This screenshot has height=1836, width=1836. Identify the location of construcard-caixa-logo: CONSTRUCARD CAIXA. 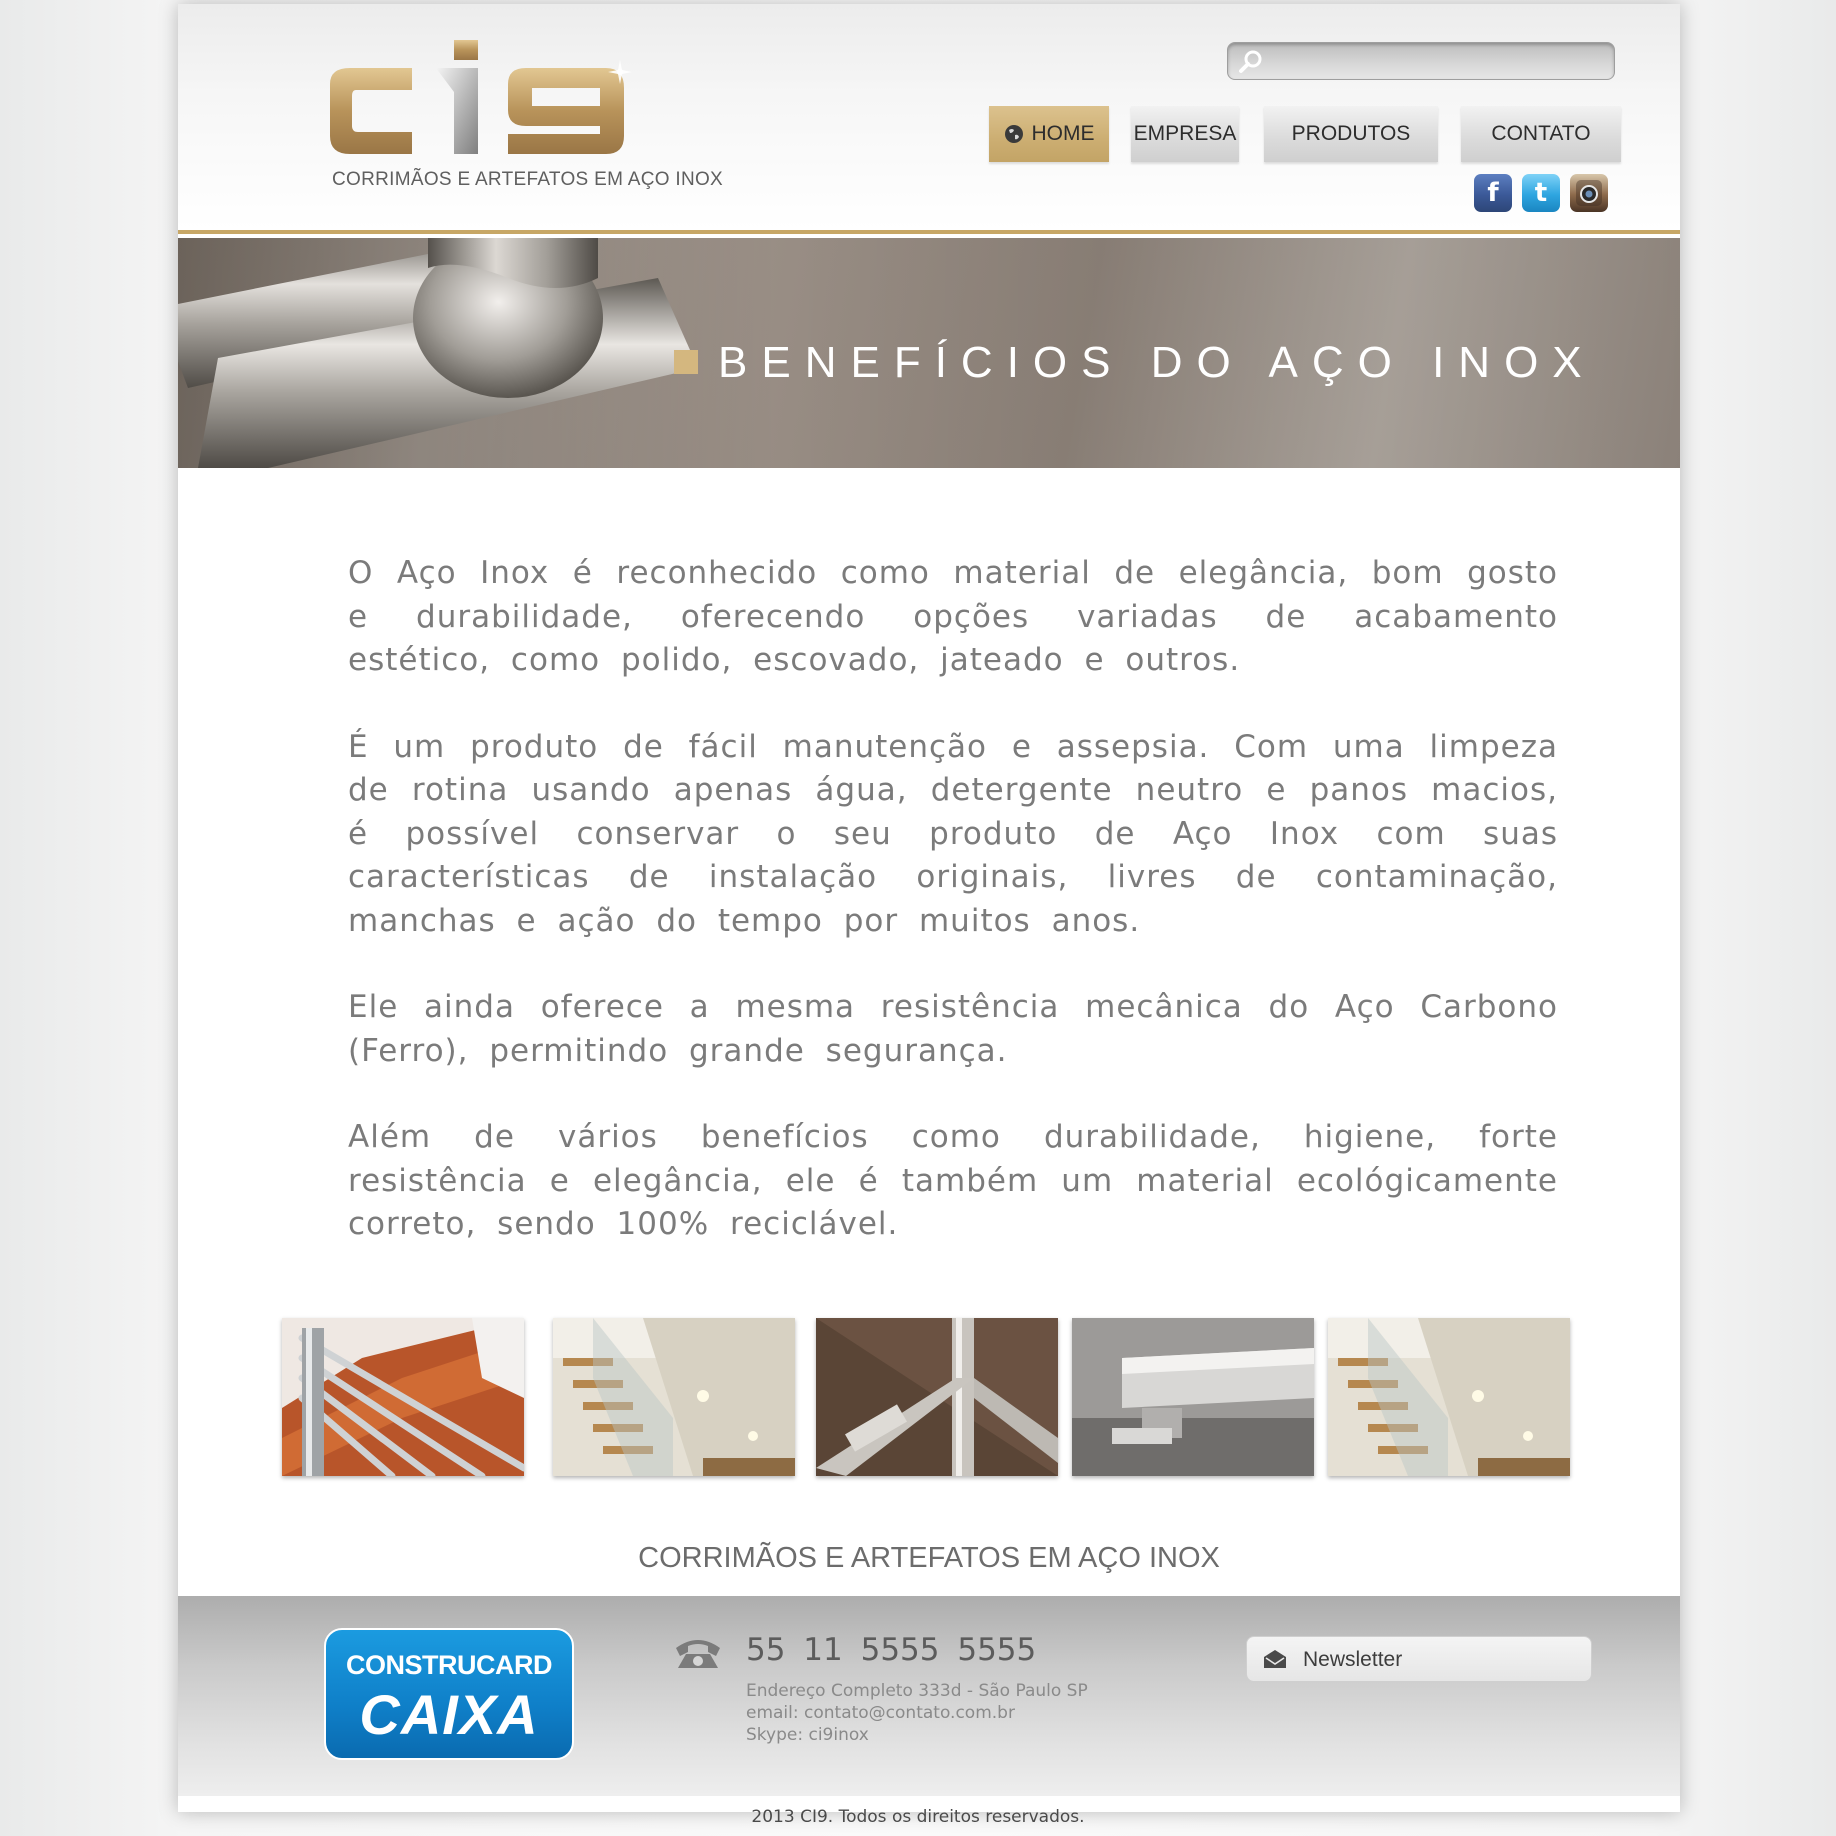
(449, 1694).